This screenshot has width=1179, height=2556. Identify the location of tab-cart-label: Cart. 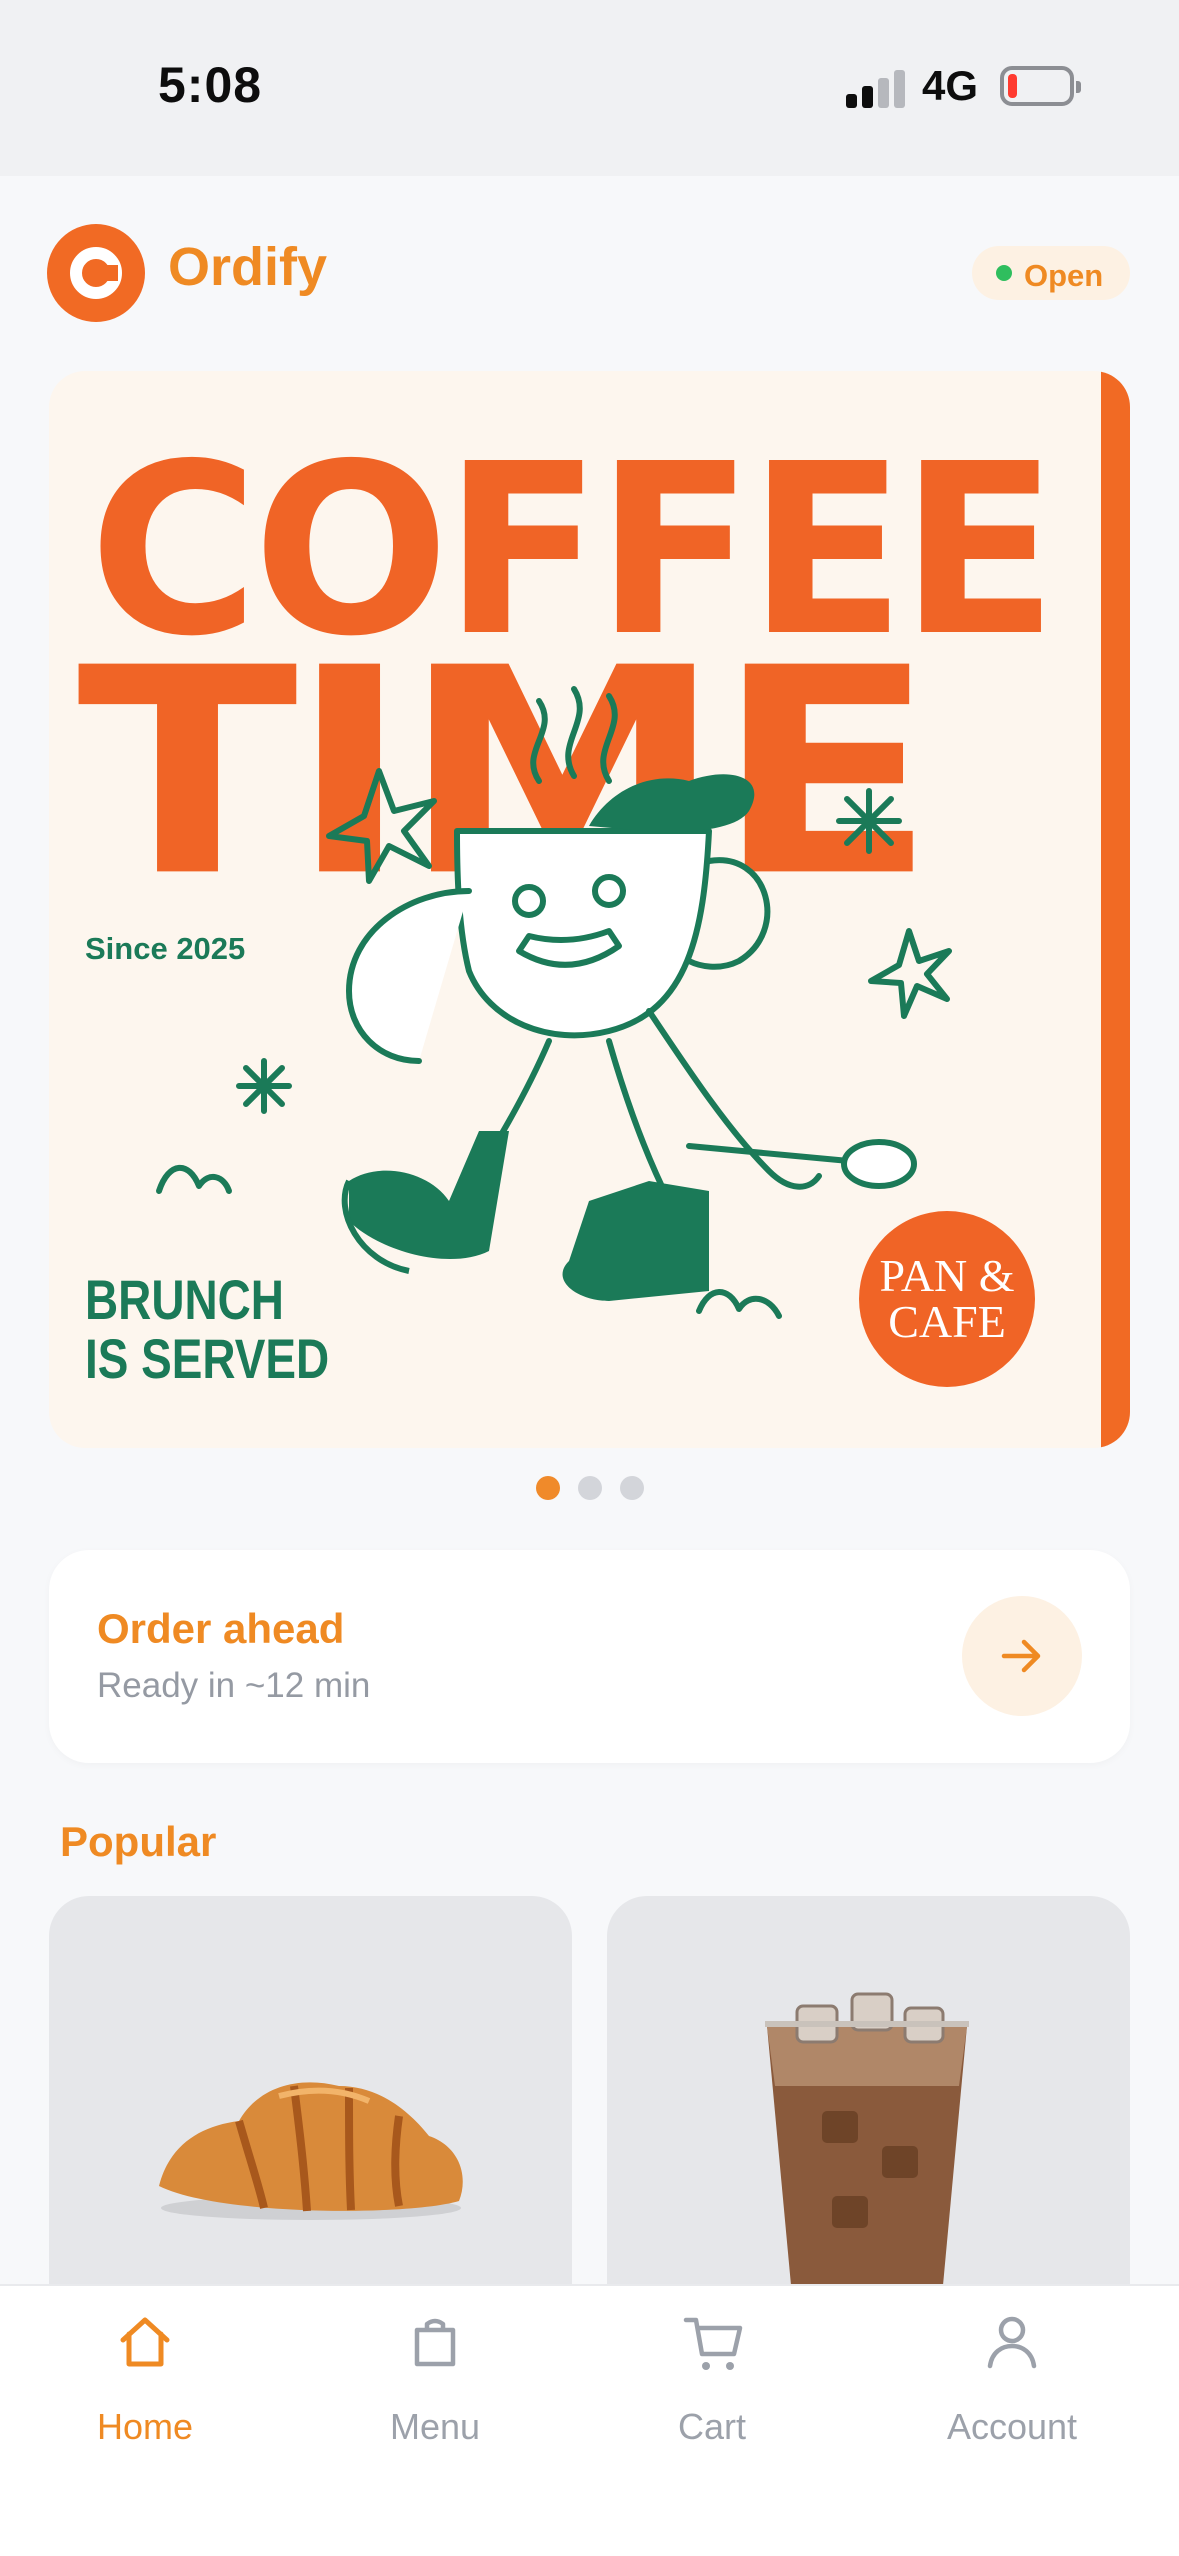
(711, 2426).